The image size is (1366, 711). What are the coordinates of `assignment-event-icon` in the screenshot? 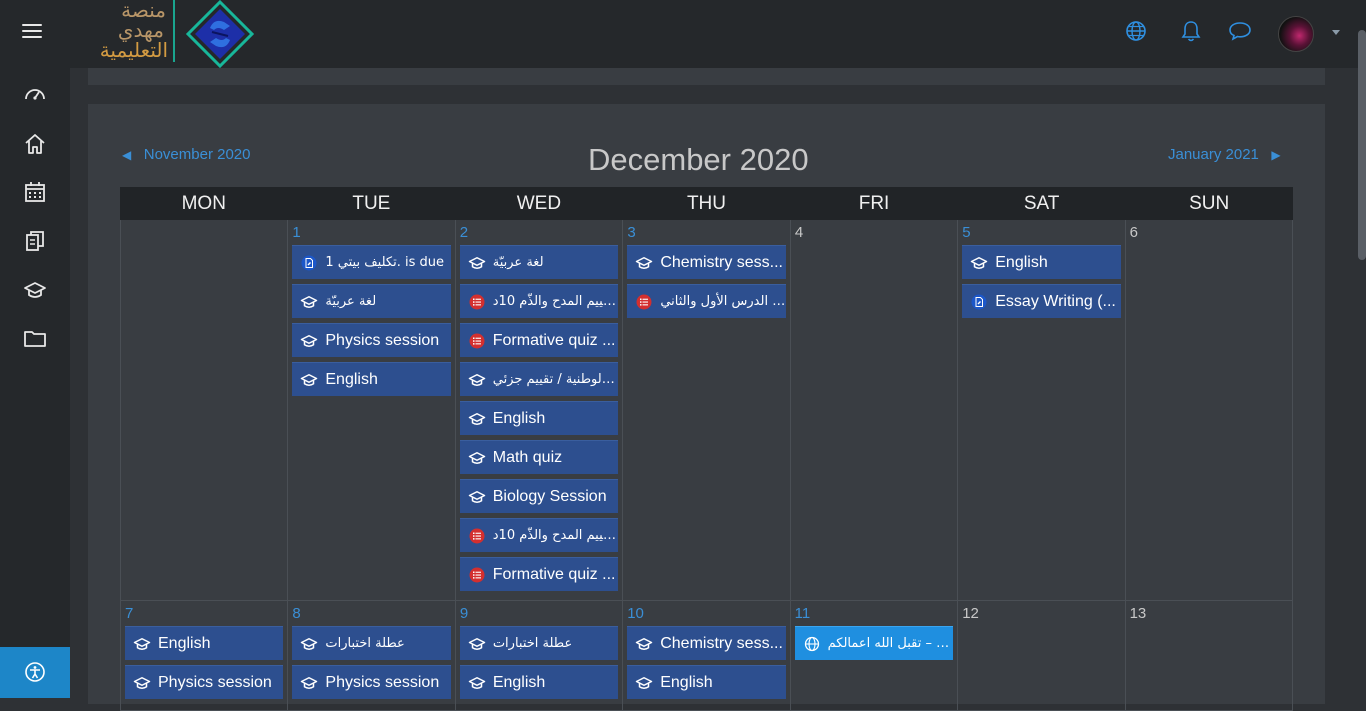 It's located at (309, 263).